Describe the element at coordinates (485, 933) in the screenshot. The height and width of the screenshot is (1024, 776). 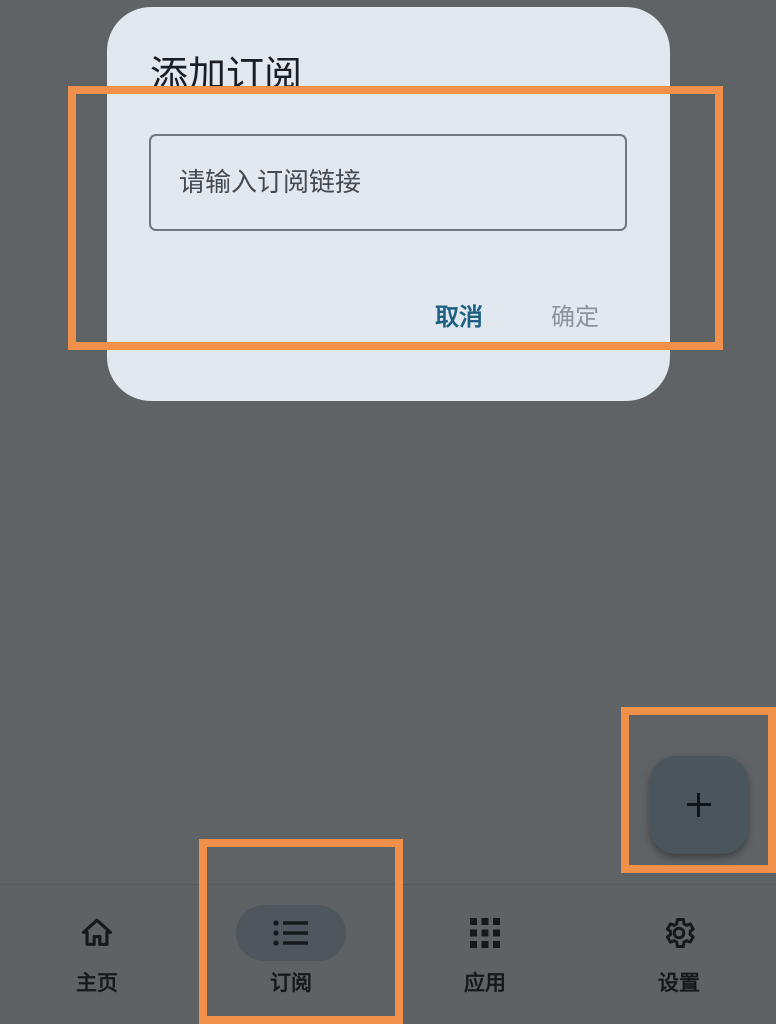
I see `grid-icon` at that location.